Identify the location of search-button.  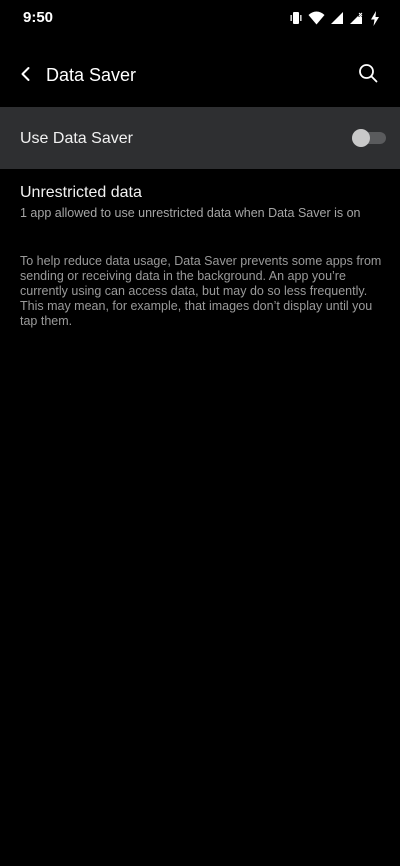
(368, 75).